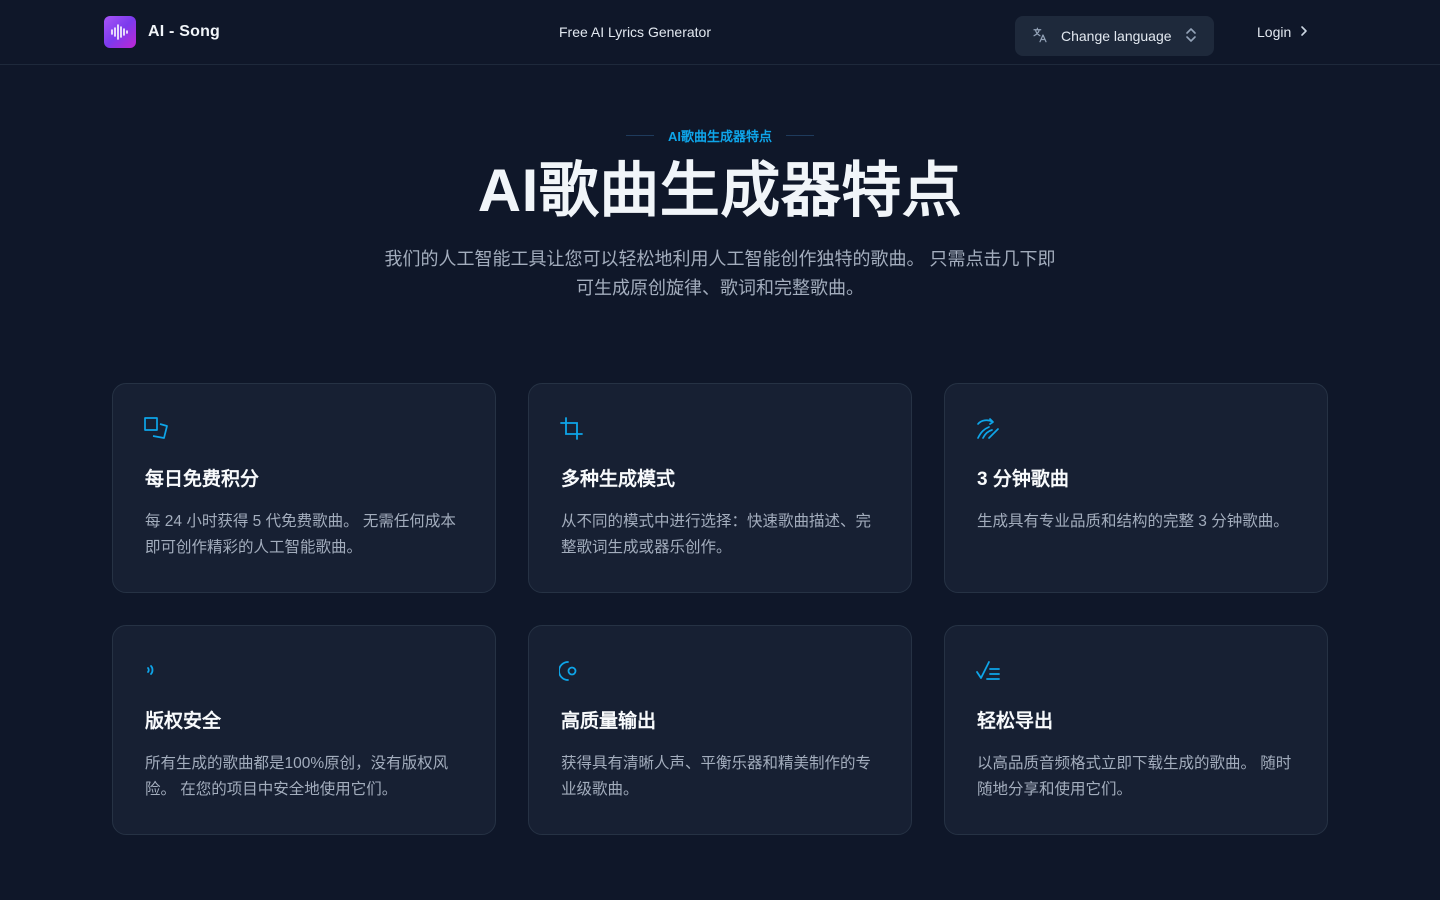 The width and height of the screenshot is (1440, 900). What do you see at coordinates (202, 479) in the screenshot?
I see `feature-title: 每日免费积分` at bounding box center [202, 479].